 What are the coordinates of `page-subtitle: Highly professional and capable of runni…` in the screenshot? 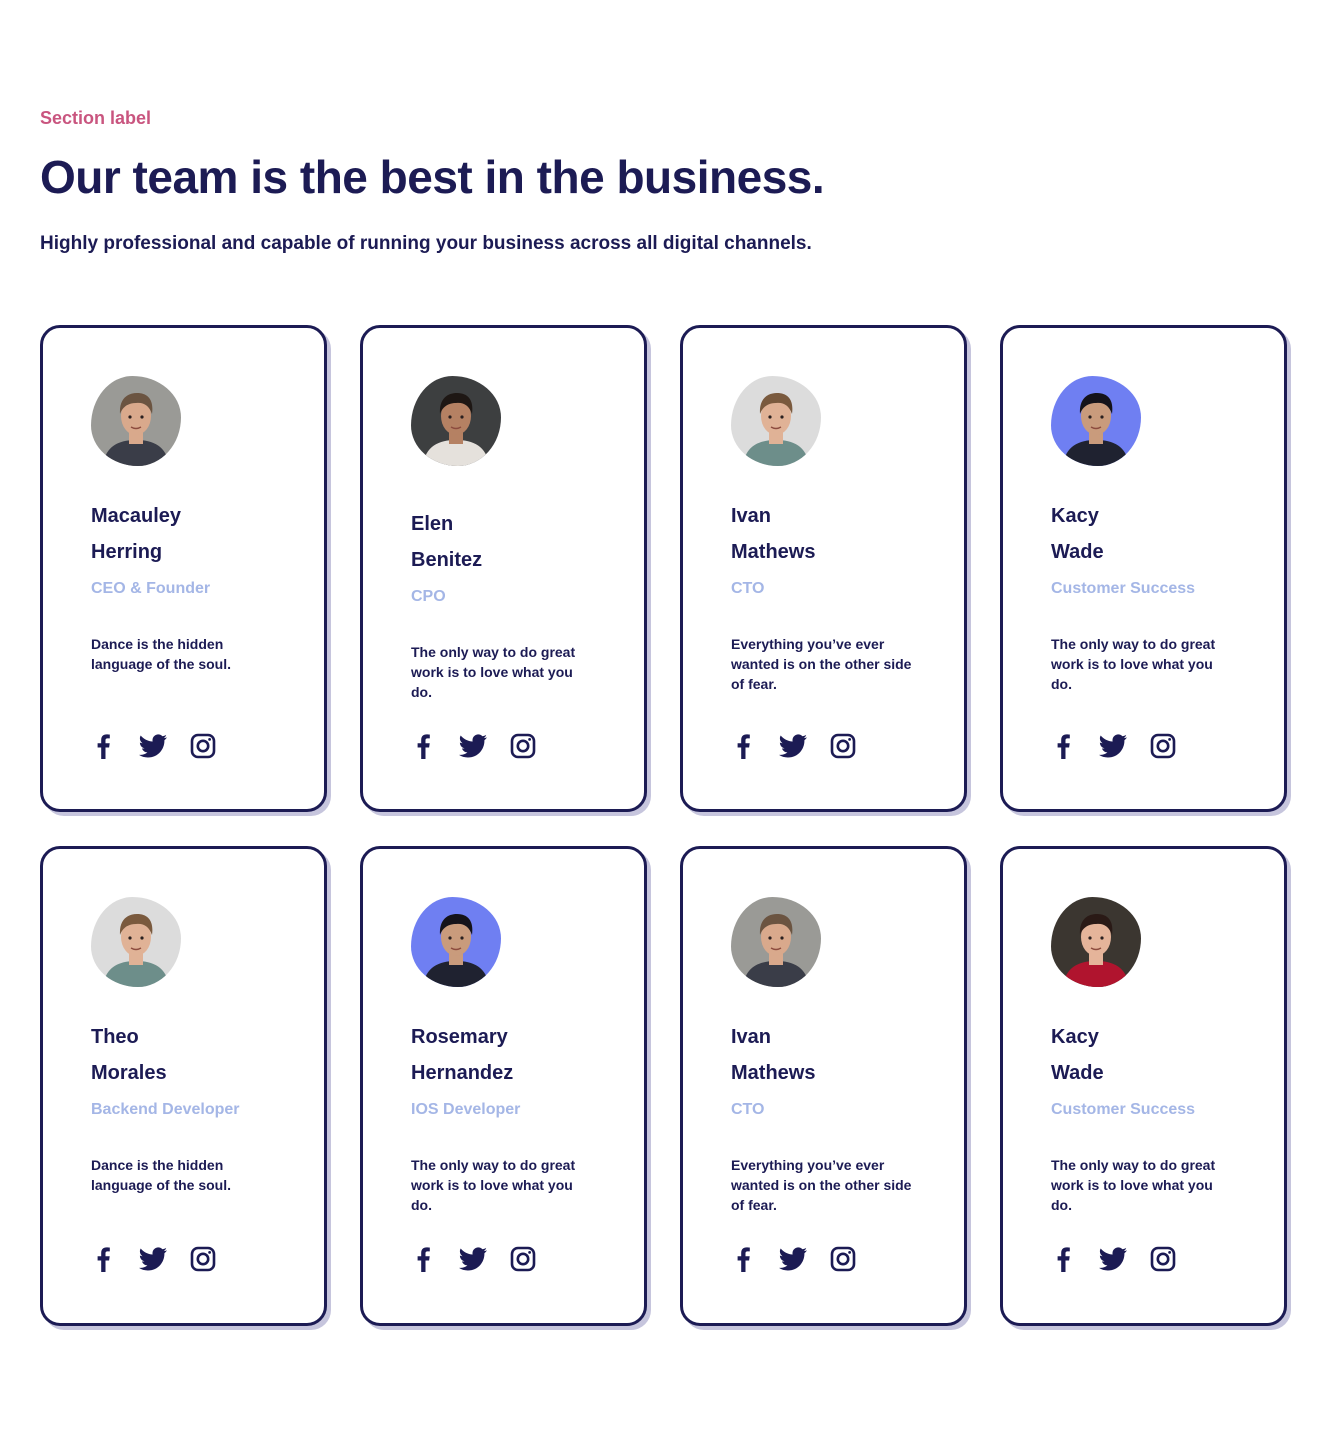 It's located at (426, 243).